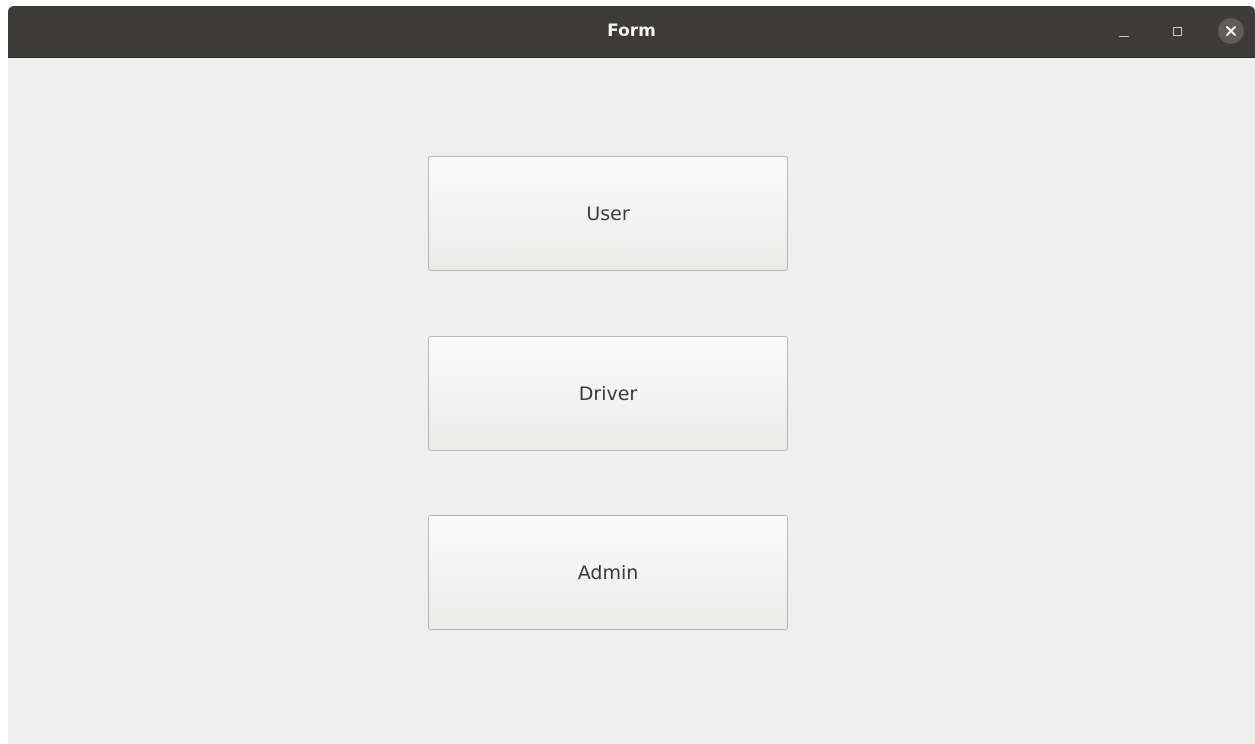  I want to click on maximize-button, so click(1177, 31).